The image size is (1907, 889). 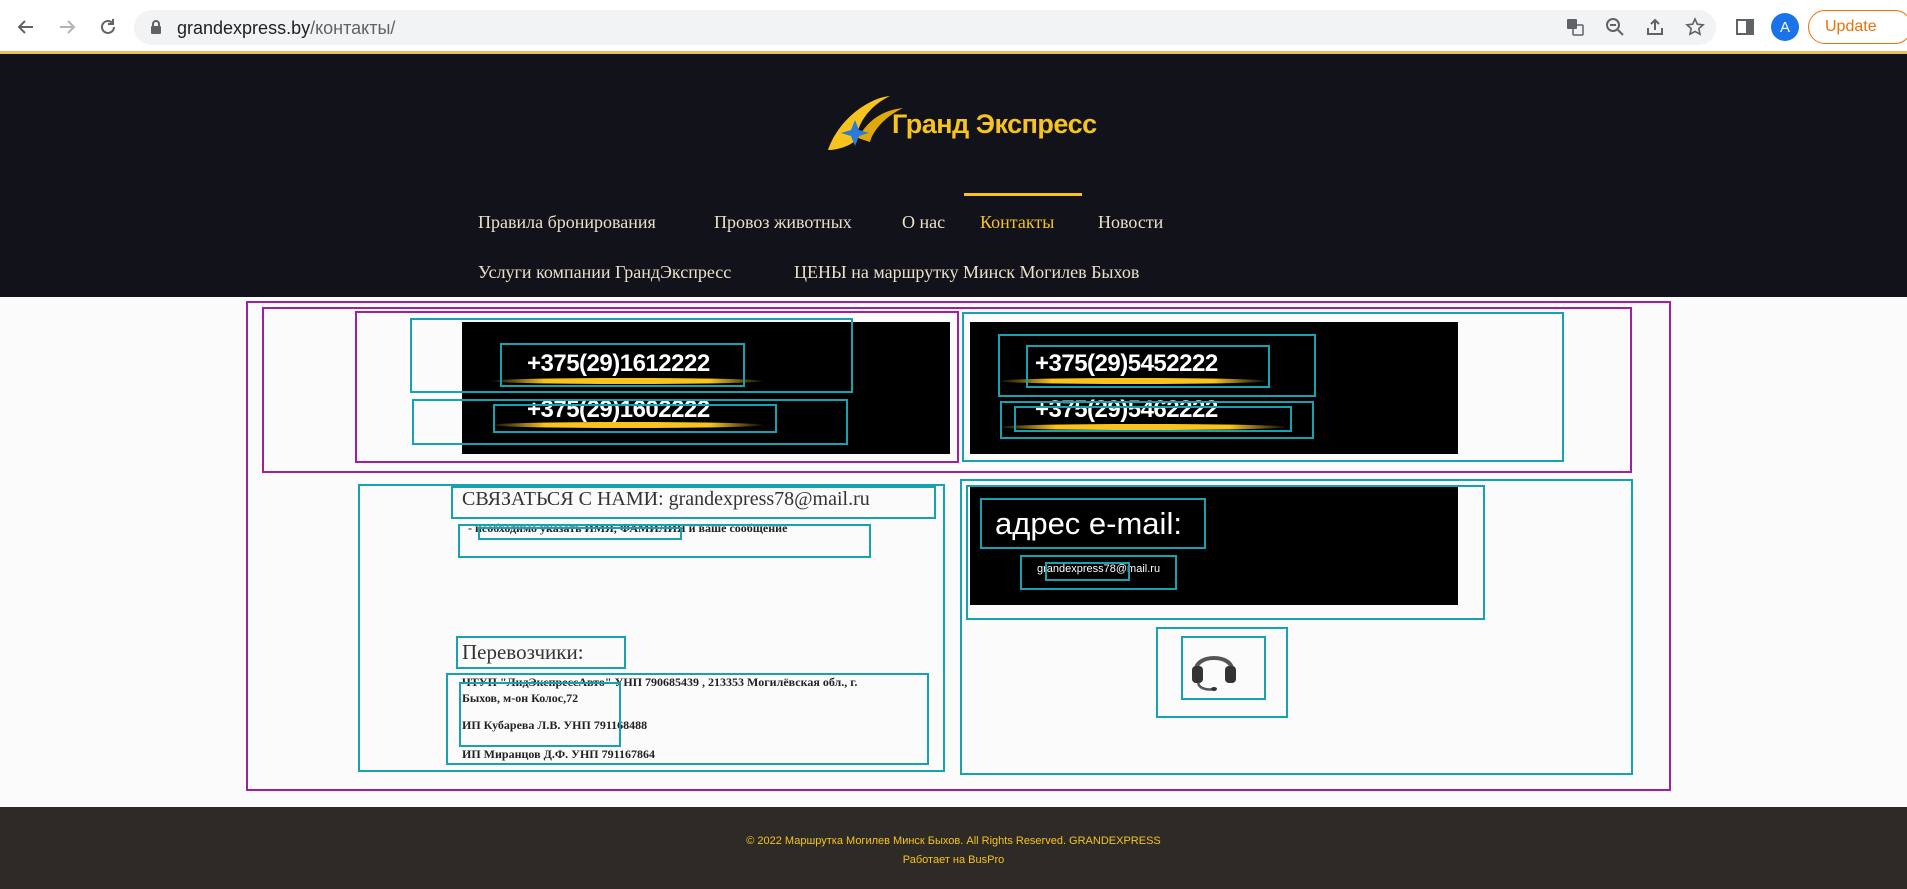 I want to click on nav-item-about: О нас, so click(x=923, y=222).